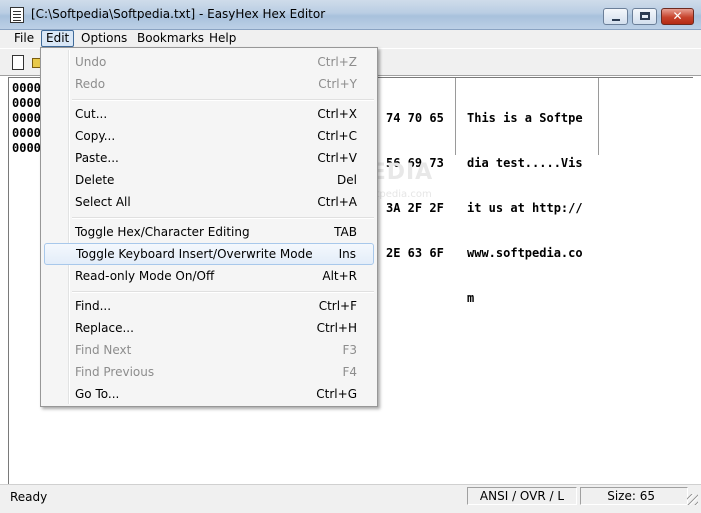 The height and width of the screenshot is (513, 701). Describe the element at coordinates (103, 350) in the screenshot. I see `menu-item-label: Find Next` at that location.